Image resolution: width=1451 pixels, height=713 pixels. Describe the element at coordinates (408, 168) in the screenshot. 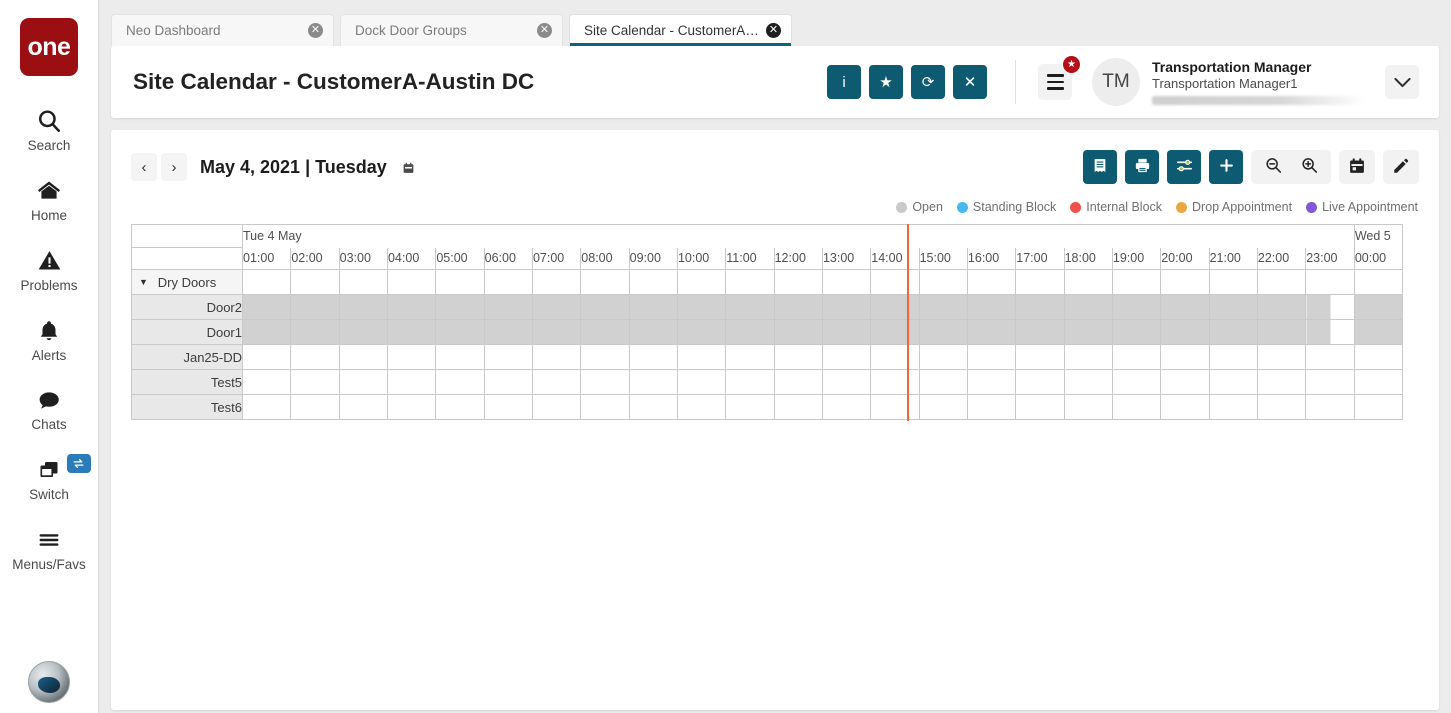

I see `calendar-icon` at that location.